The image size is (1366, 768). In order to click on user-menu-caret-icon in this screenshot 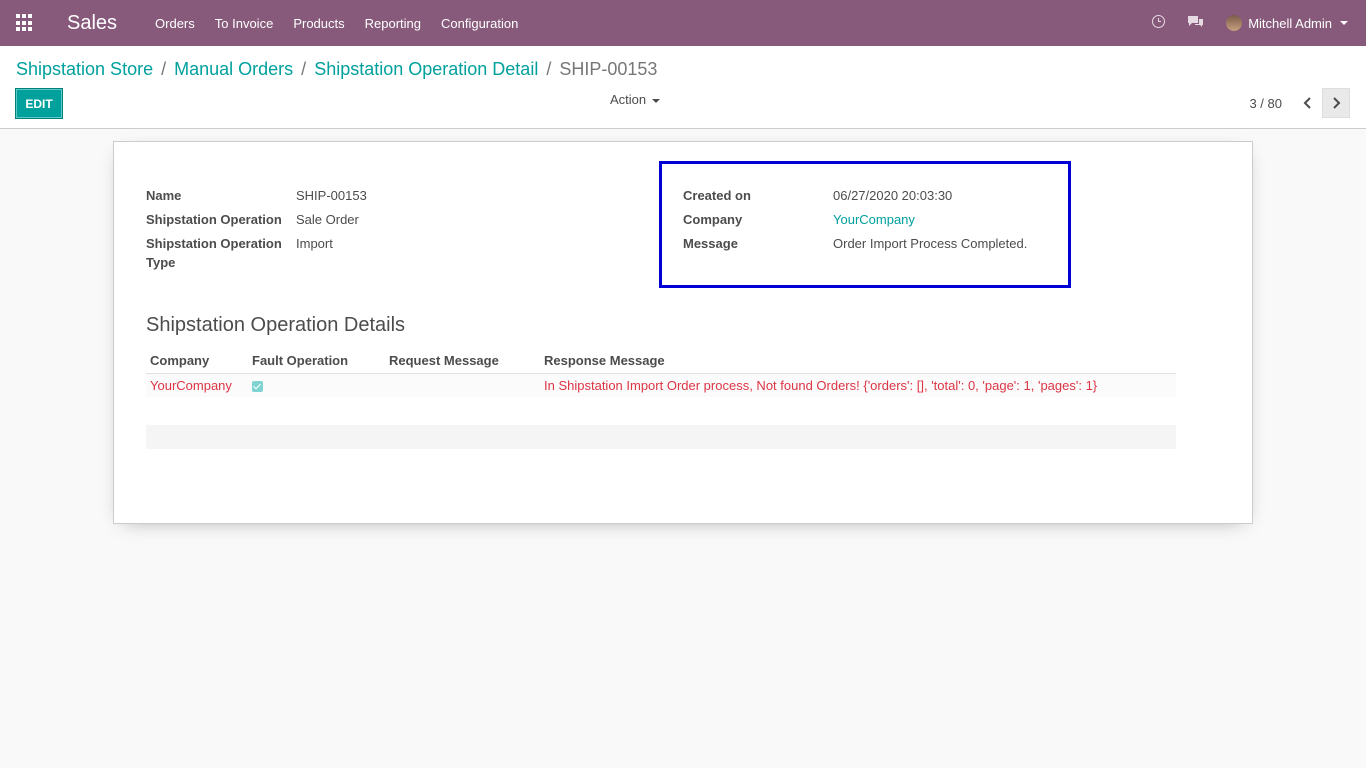, I will do `click(1344, 23)`.